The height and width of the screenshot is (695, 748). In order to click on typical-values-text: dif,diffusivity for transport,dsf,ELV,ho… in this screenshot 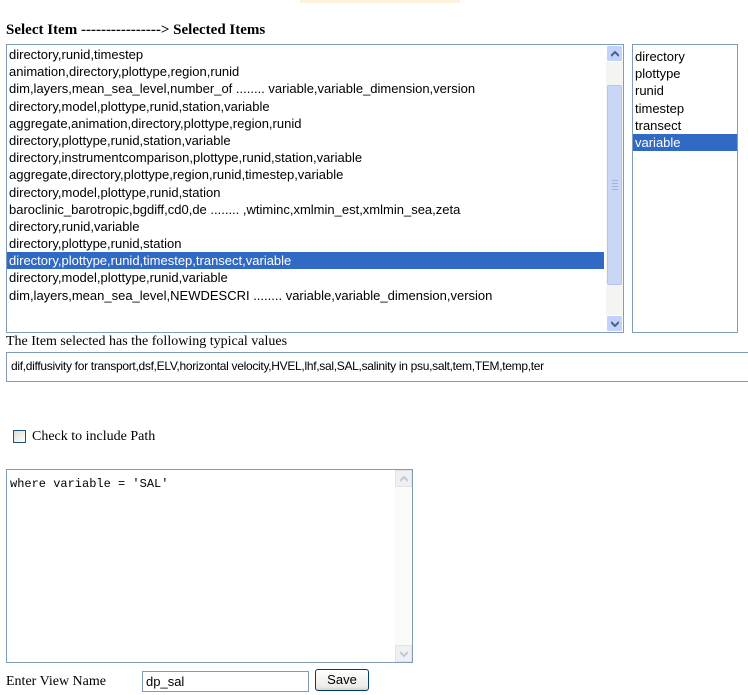, I will do `click(277, 366)`.